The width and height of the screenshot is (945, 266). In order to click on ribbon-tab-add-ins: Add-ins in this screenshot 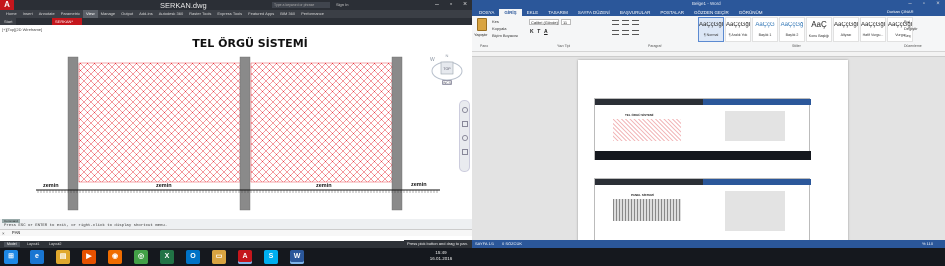, I will do `click(146, 14)`.